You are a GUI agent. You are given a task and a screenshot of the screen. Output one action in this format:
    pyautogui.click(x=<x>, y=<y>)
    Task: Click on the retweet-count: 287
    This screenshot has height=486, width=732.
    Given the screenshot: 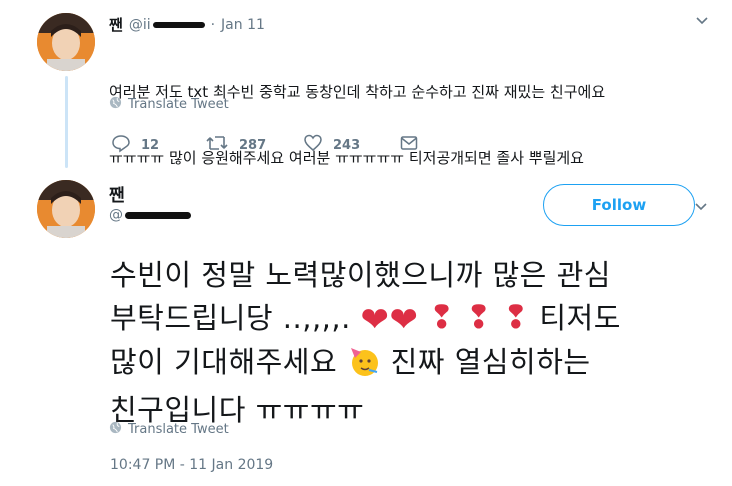 What is the action you would take?
    pyautogui.click(x=253, y=145)
    